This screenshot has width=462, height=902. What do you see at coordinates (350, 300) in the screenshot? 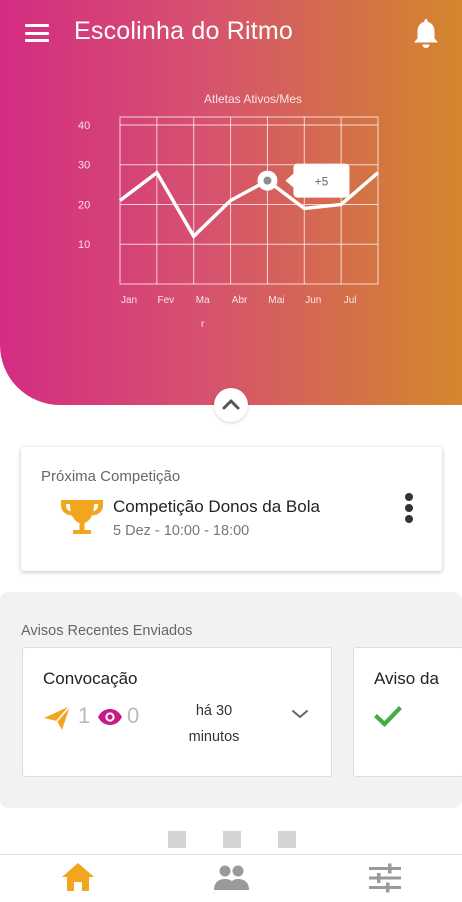
I see `x-tick-label: Jul` at bounding box center [350, 300].